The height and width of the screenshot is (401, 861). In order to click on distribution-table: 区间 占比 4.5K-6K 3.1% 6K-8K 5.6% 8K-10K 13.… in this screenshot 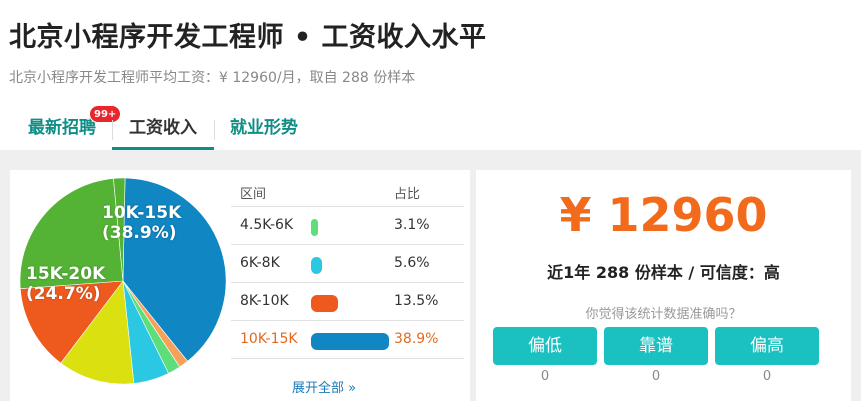, I will do `click(347, 267)`.